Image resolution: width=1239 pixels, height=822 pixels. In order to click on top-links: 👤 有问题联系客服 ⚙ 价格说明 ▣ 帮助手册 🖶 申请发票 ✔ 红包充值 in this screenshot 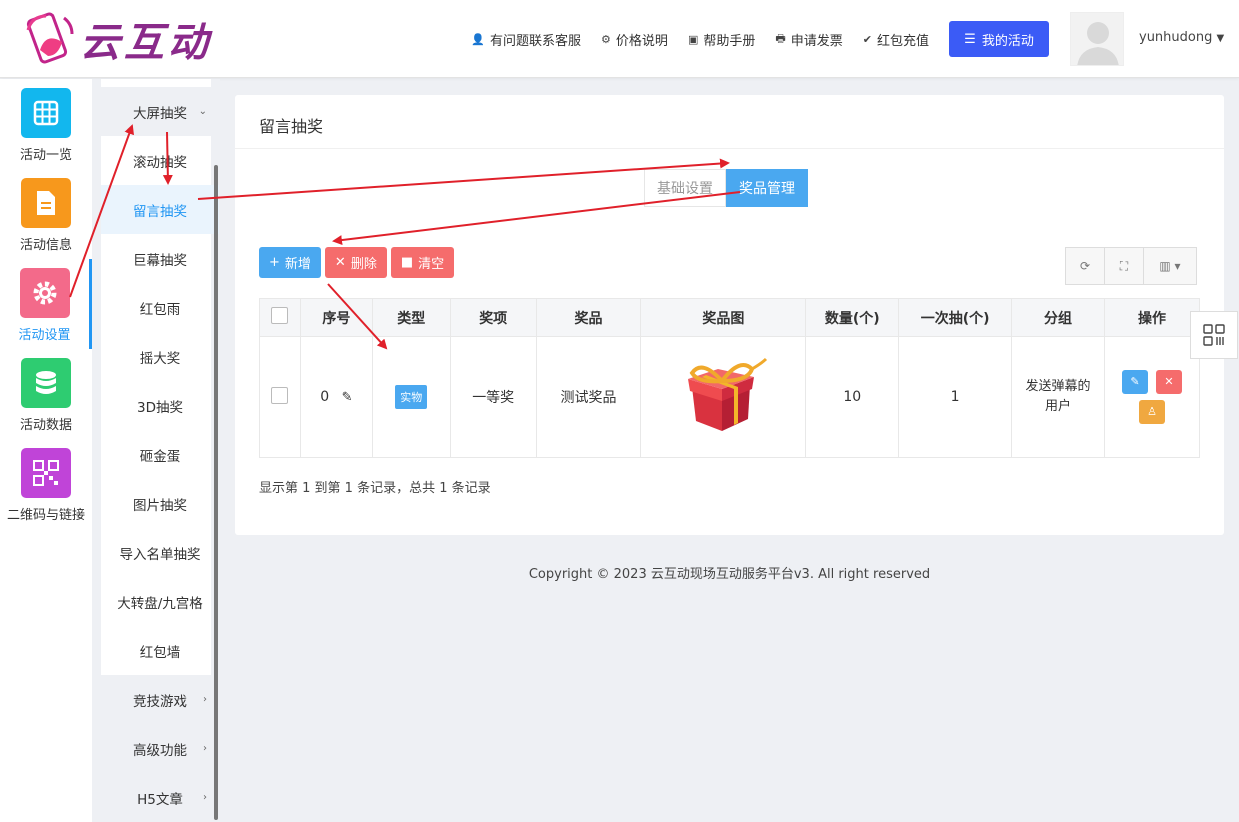, I will do `click(700, 39)`.